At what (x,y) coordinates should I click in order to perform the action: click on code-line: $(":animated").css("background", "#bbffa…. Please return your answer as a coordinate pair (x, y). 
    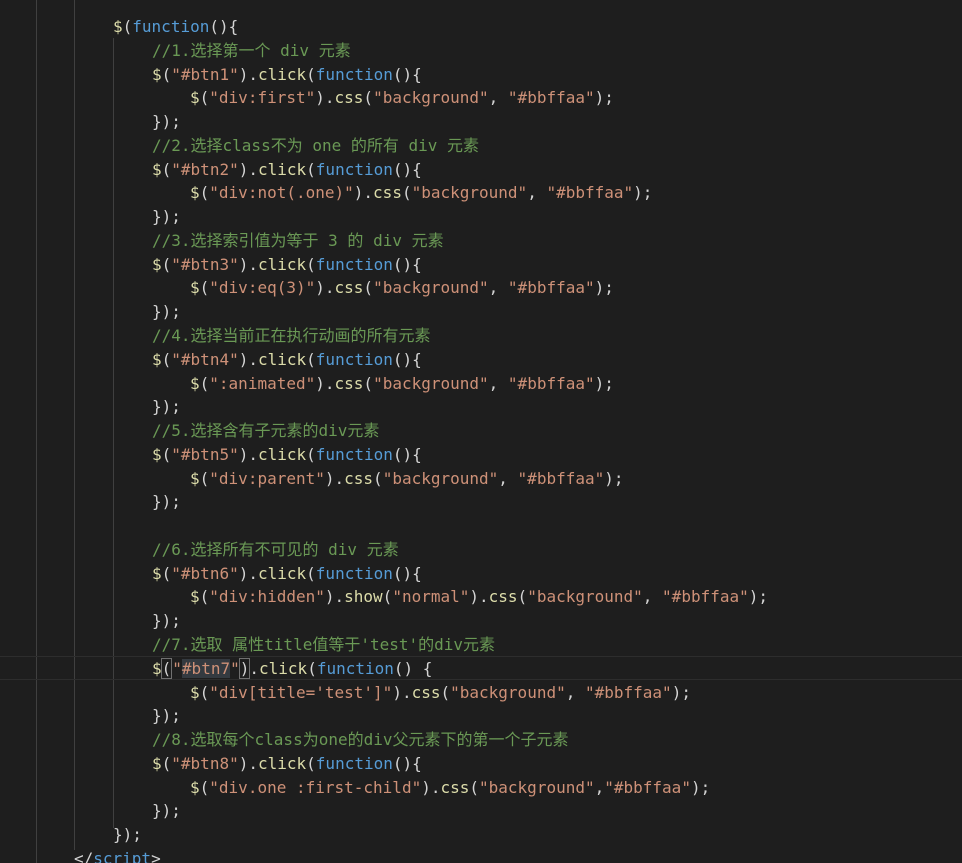
    Looking at the image, I should click on (402, 384).